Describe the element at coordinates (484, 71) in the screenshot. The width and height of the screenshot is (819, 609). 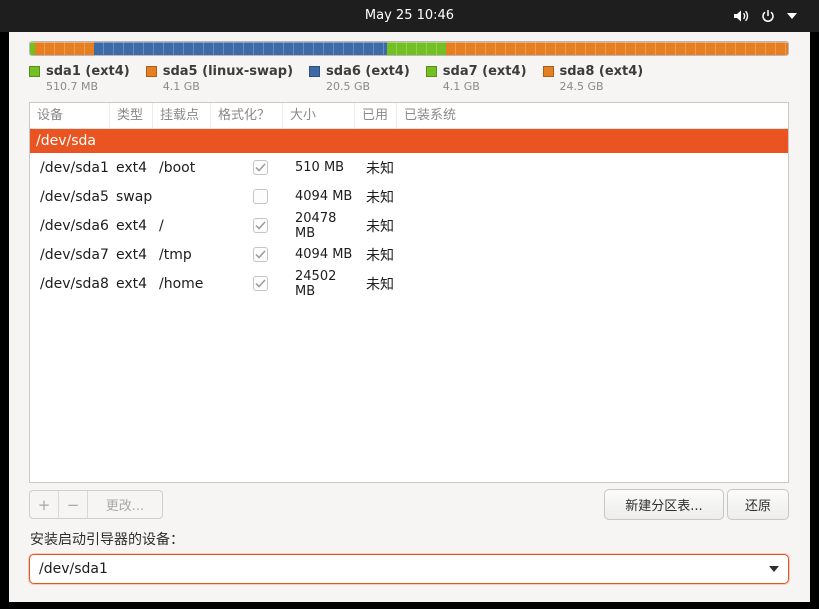
I see `legend-name: sda7 (ext4)` at that location.